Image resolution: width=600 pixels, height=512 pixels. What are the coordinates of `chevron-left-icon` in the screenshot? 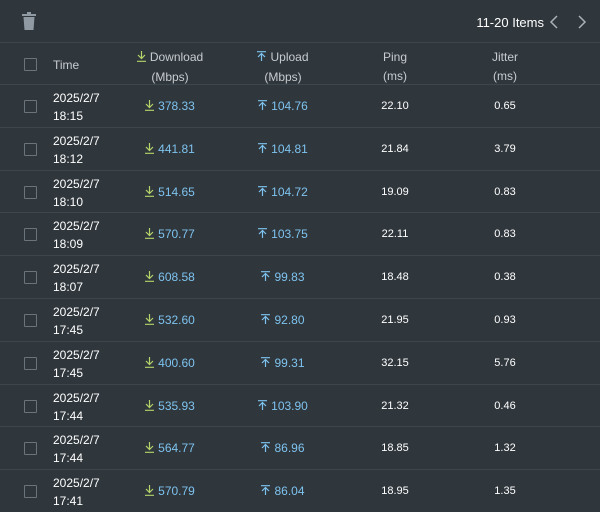 It's located at (556, 22).